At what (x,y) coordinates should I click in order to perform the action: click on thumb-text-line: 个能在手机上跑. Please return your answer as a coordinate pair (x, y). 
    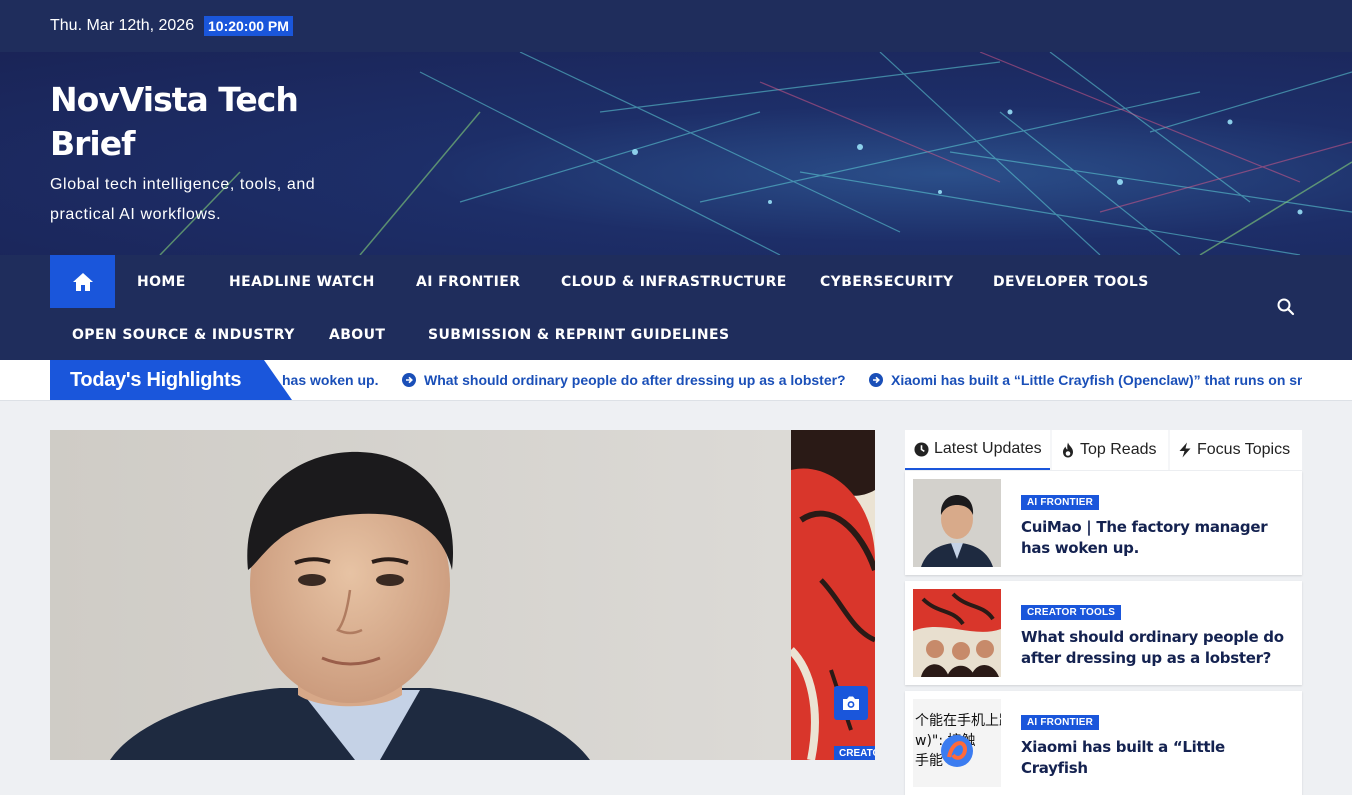
    Looking at the image, I should click on (958, 721).